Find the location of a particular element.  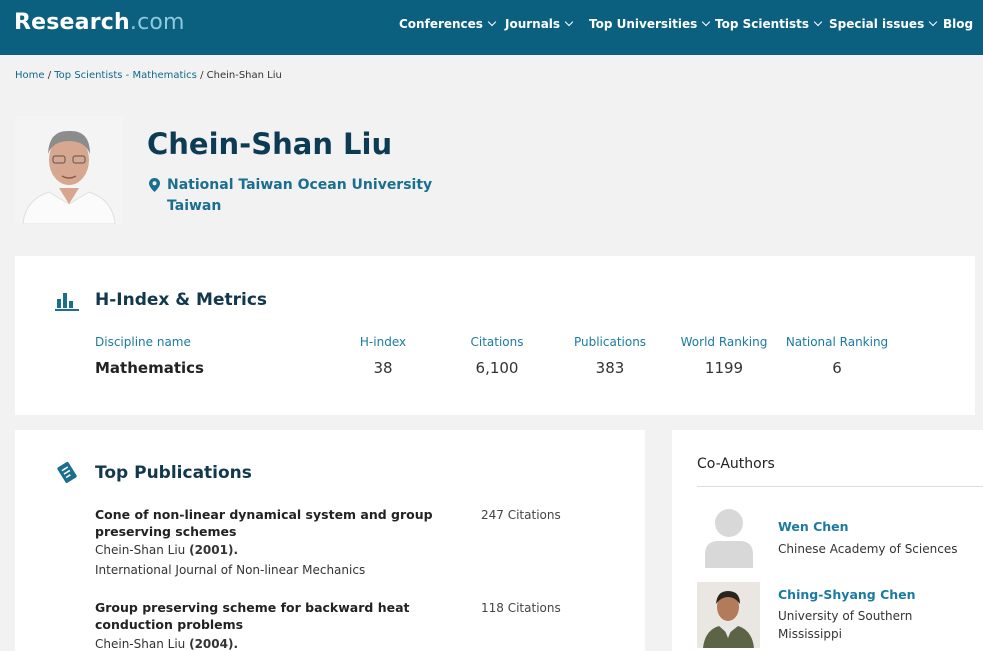

coauthor-photo is located at coordinates (728, 616).